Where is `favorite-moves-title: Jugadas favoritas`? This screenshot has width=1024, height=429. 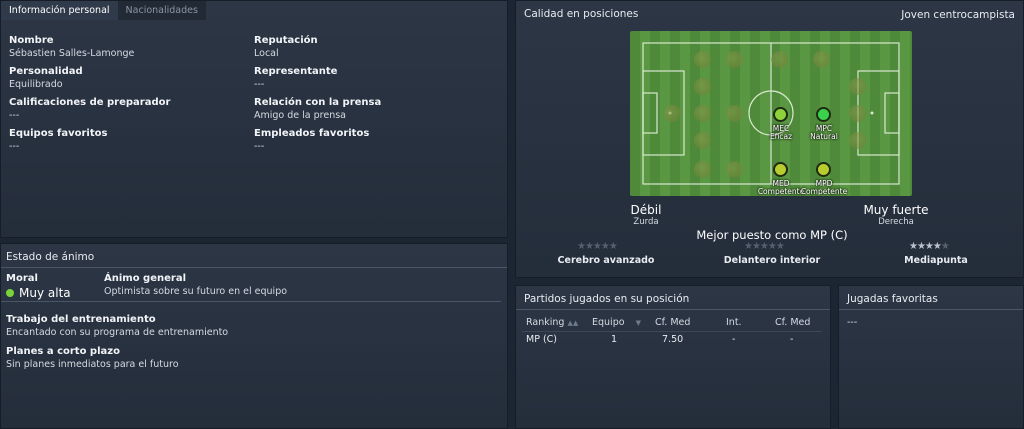 favorite-moves-title: Jugadas favoritas is located at coordinates (892, 299).